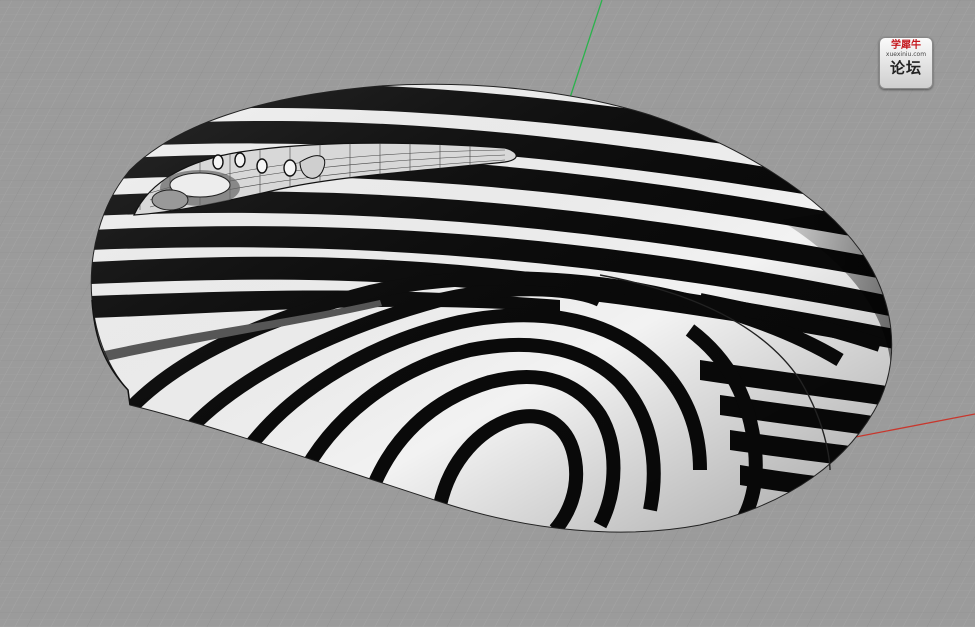 This screenshot has width=975, height=627. What do you see at coordinates (906, 45) in the screenshot?
I see `watermark-brand: 学犀牛` at bounding box center [906, 45].